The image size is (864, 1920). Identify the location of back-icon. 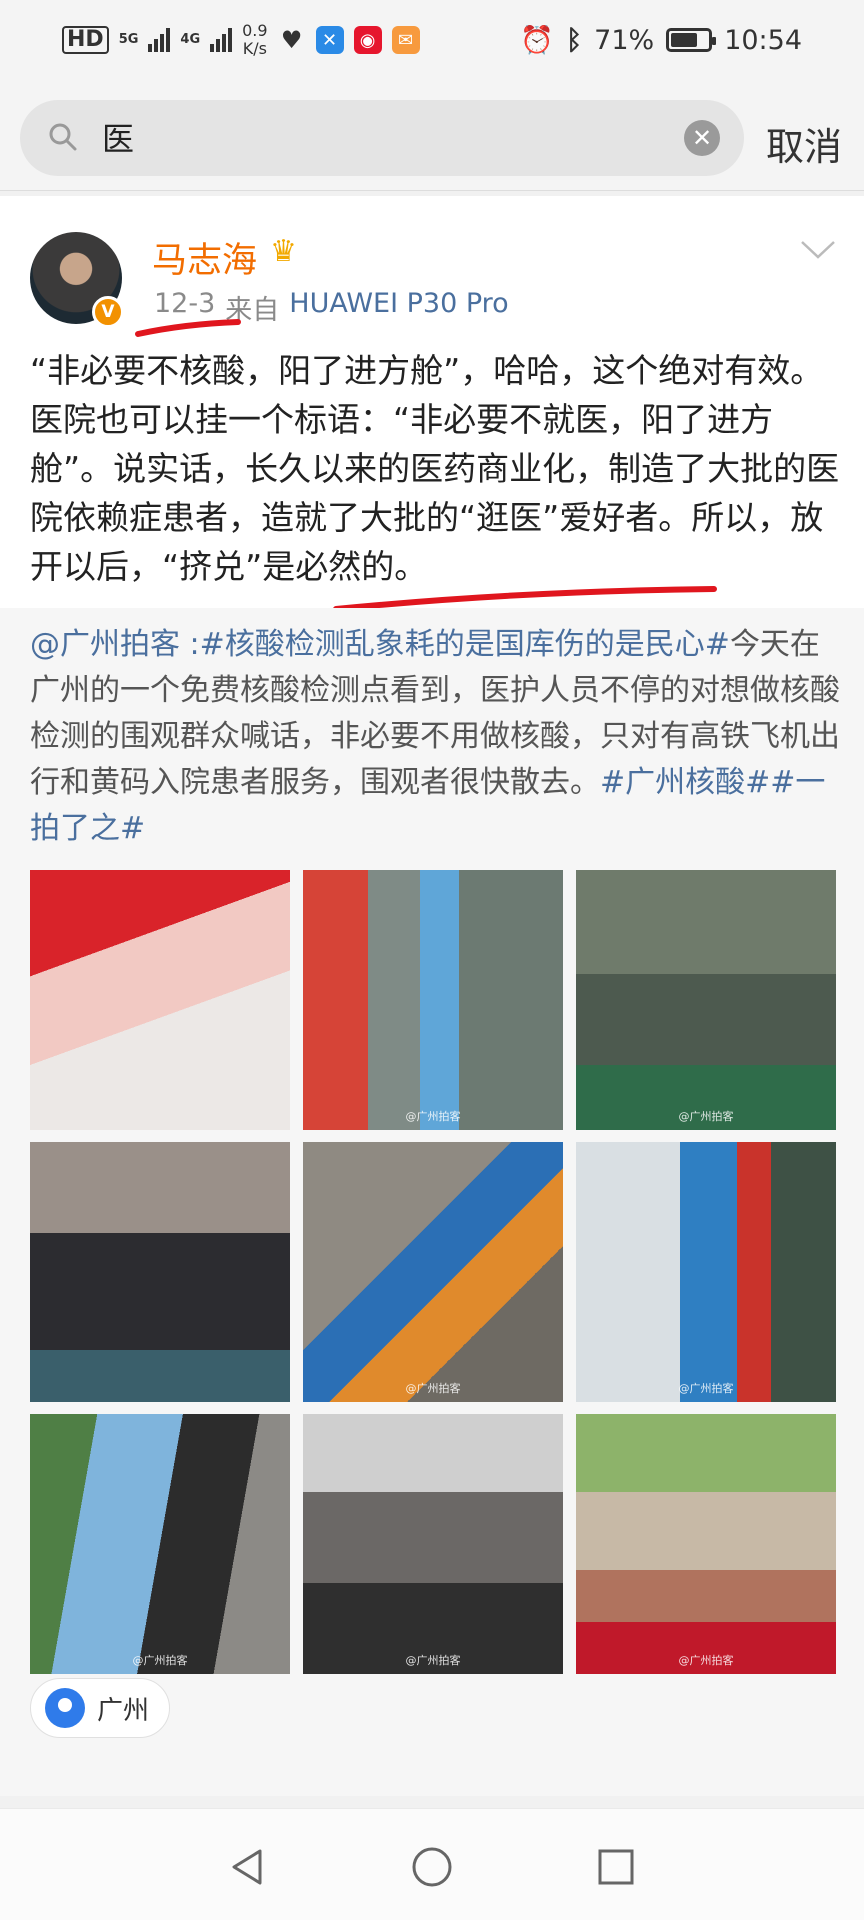
(248, 1867).